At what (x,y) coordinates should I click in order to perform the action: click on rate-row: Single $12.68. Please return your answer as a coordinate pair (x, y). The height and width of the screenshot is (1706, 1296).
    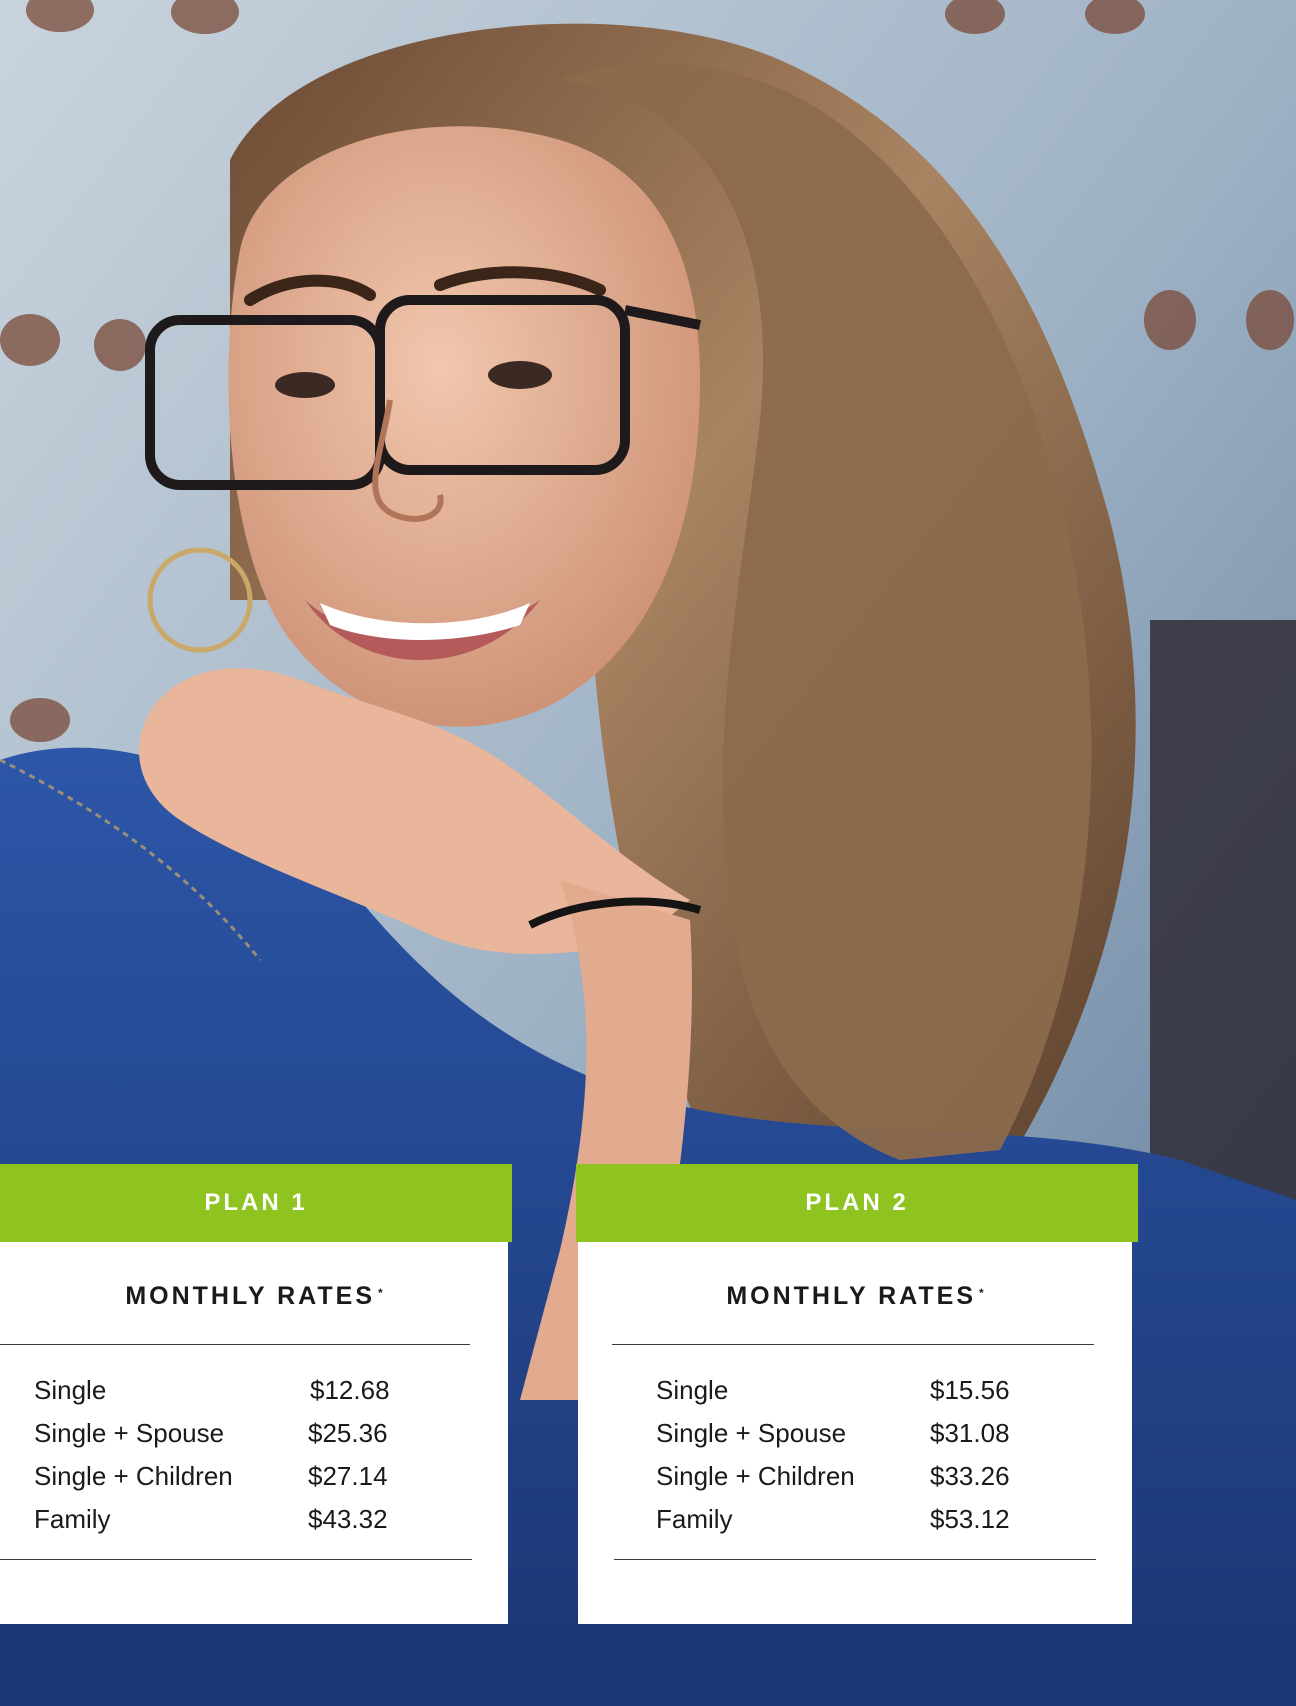
    Looking at the image, I should click on (234, 1390).